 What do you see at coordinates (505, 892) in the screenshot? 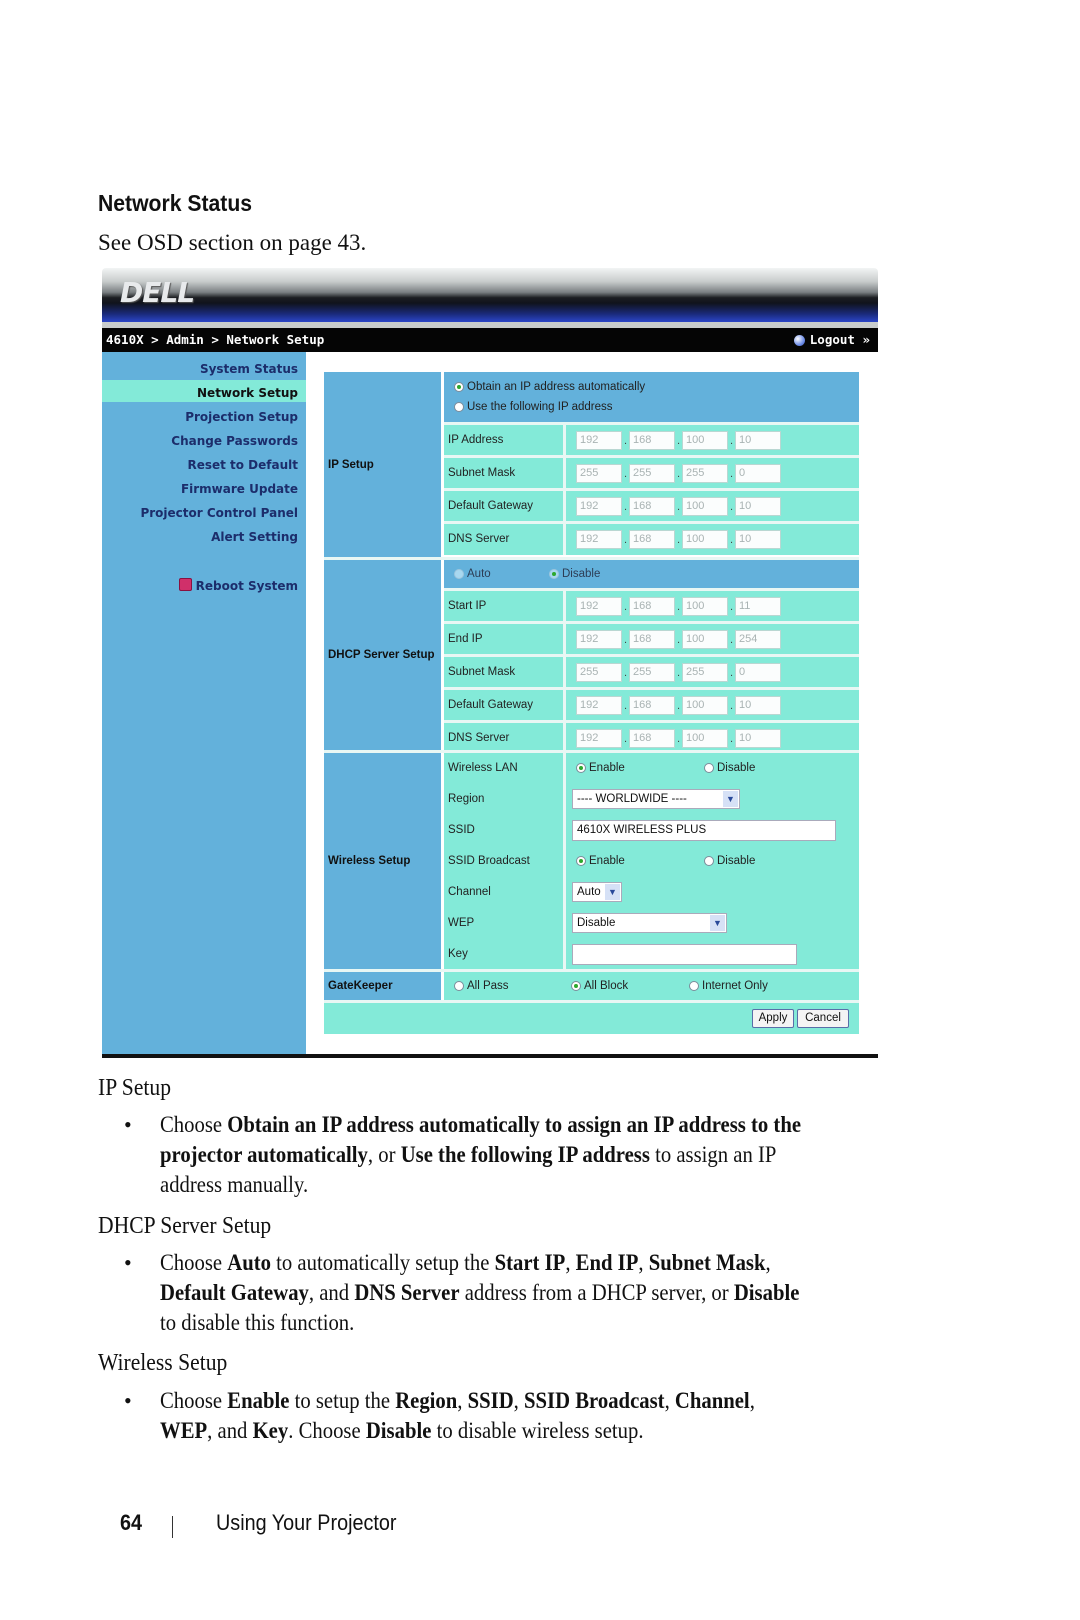
I see `field-label: Channel` at bounding box center [505, 892].